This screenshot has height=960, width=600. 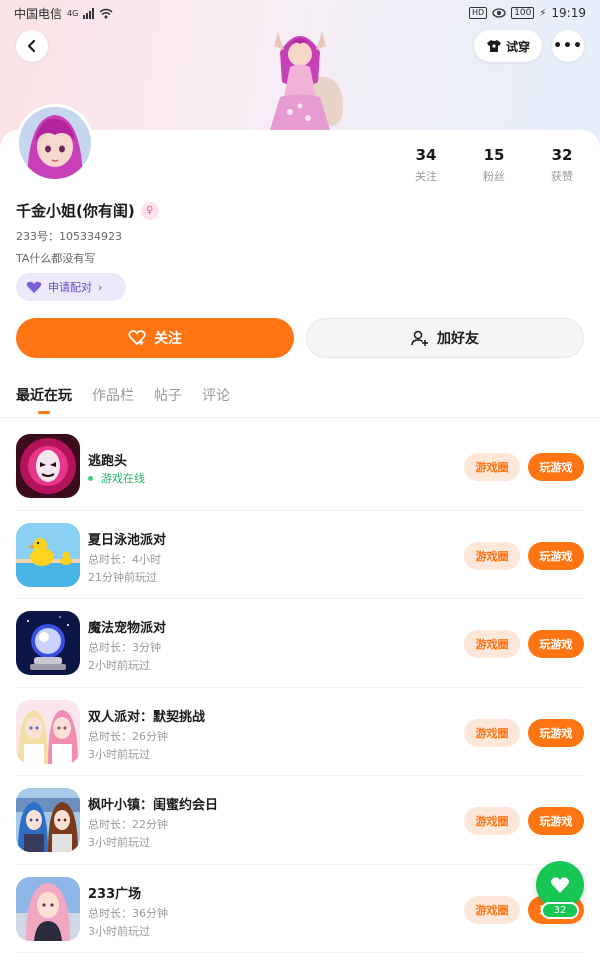 What do you see at coordinates (69, 236) in the screenshot?
I see `profile-id: 233号：105334923` at bounding box center [69, 236].